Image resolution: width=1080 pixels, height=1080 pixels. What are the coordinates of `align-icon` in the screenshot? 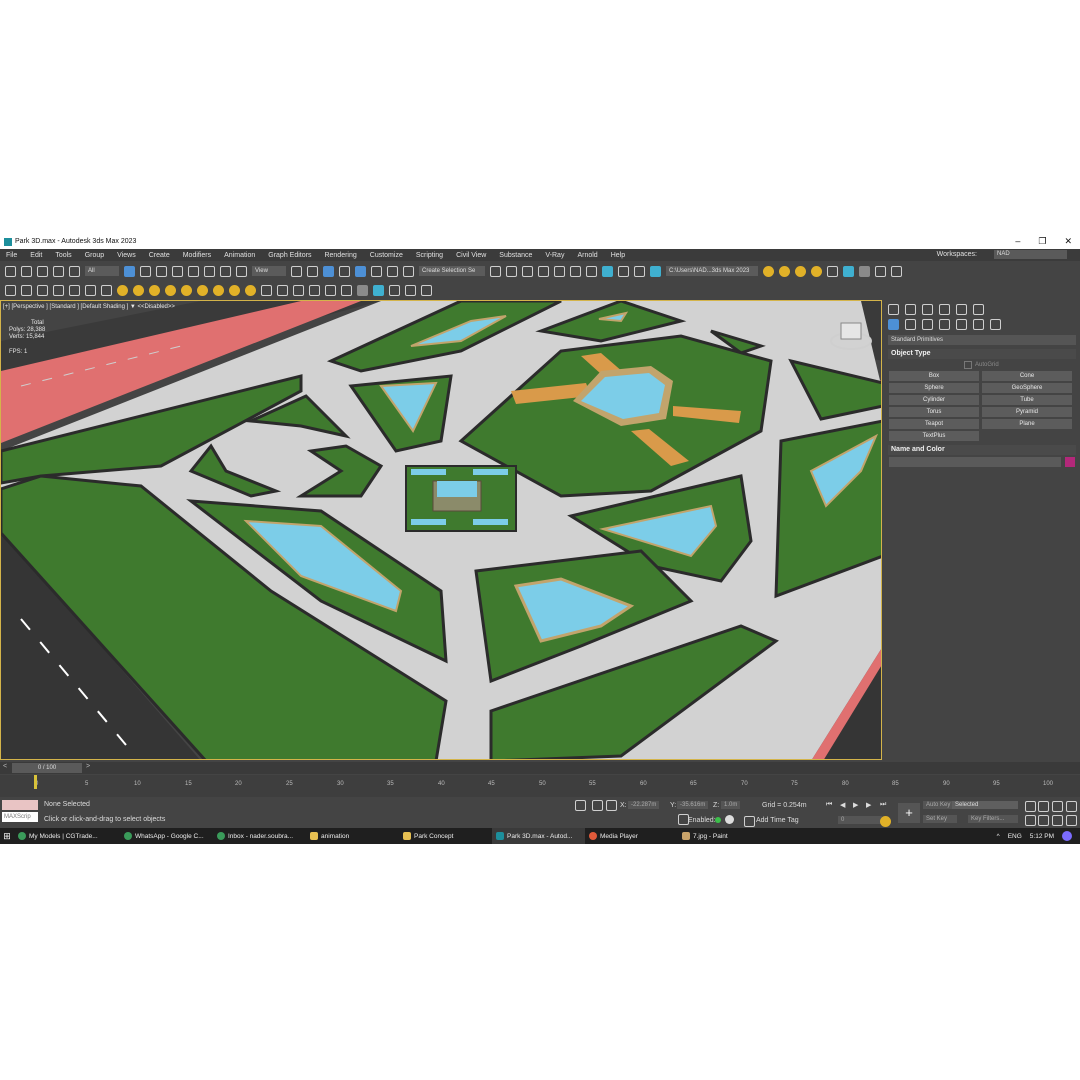 It's located at (511, 271).